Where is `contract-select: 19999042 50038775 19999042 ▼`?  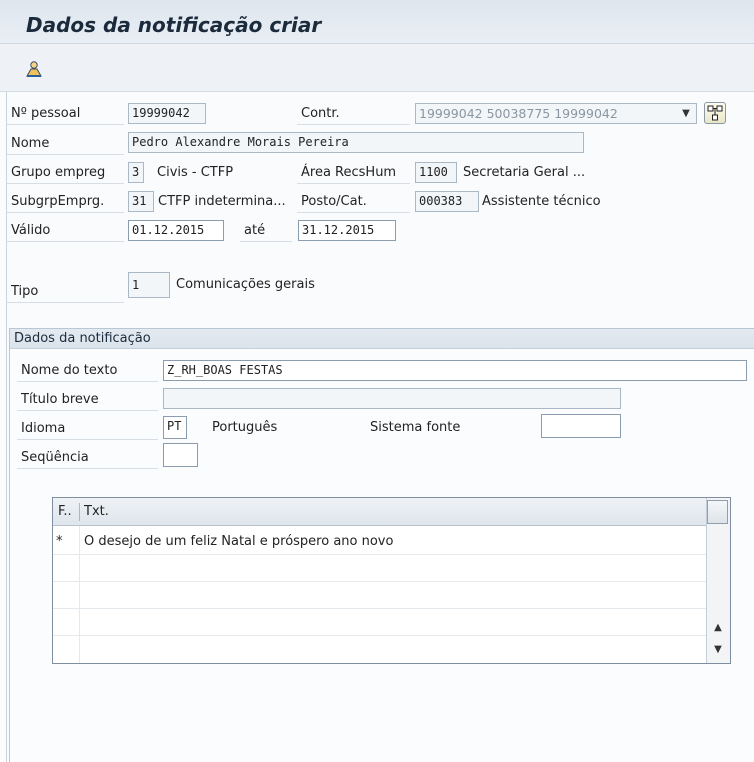 contract-select: 19999042 50038775 19999042 ▼ is located at coordinates (556, 113).